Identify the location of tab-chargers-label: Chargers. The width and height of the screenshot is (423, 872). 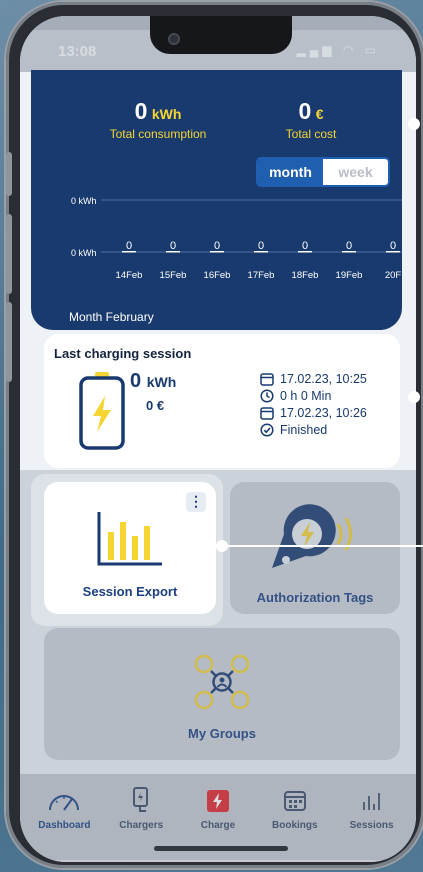
(141, 825).